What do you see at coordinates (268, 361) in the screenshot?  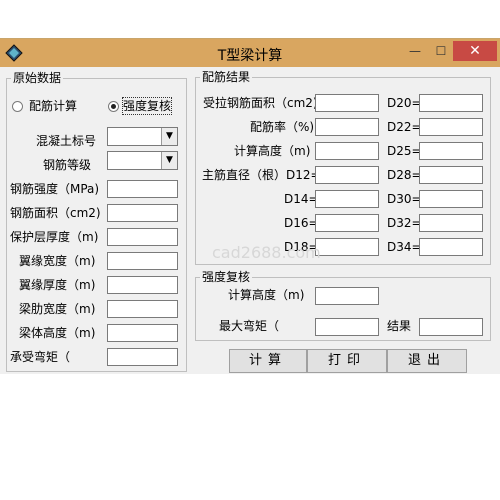 I see `calculate-button: 计算` at bounding box center [268, 361].